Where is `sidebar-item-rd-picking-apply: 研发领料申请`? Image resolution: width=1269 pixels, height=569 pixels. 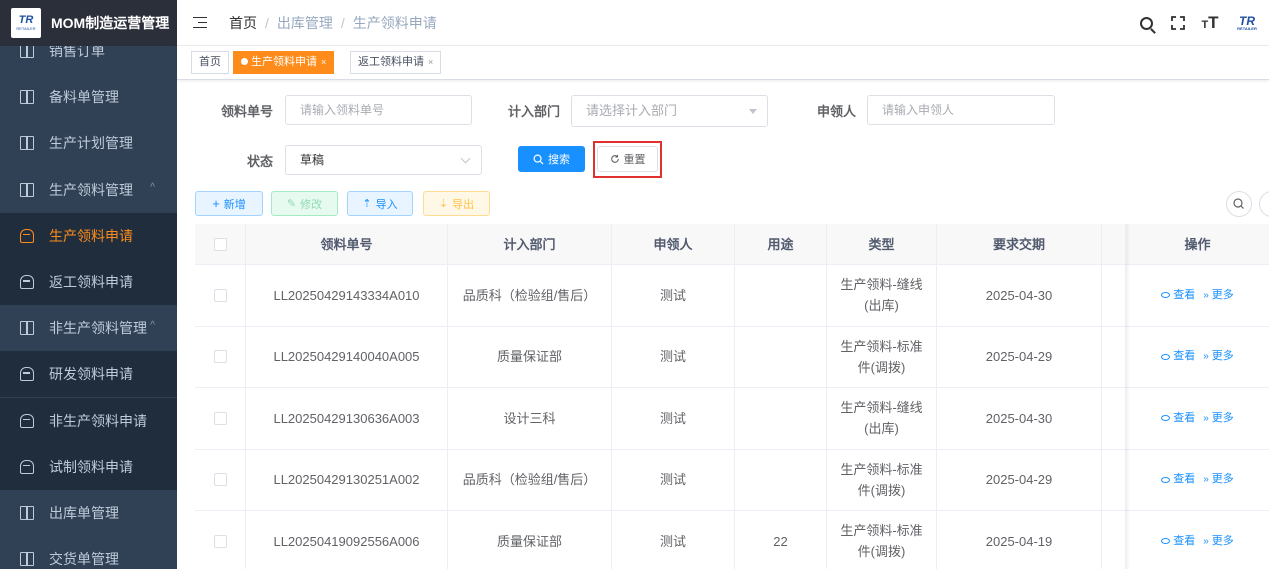
sidebar-item-rd-picking-apply: 研发领料申请 is located at coordinates (88, 374).